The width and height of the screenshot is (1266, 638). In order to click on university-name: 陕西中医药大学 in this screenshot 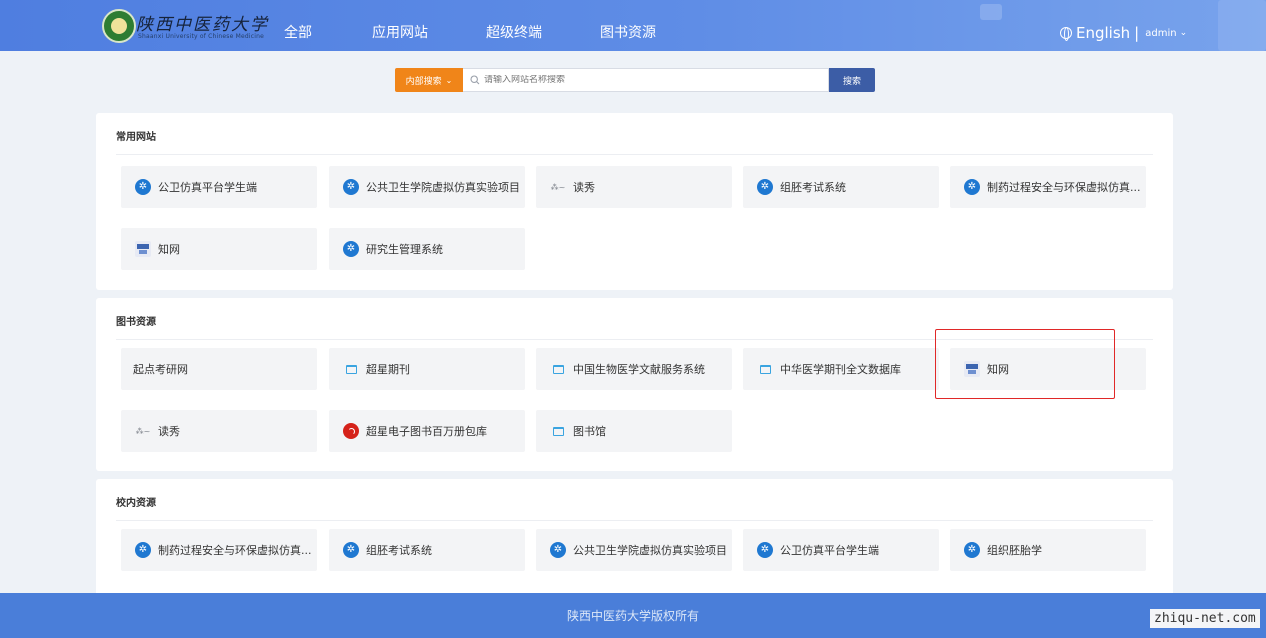, I will do `click(202, 22)`.